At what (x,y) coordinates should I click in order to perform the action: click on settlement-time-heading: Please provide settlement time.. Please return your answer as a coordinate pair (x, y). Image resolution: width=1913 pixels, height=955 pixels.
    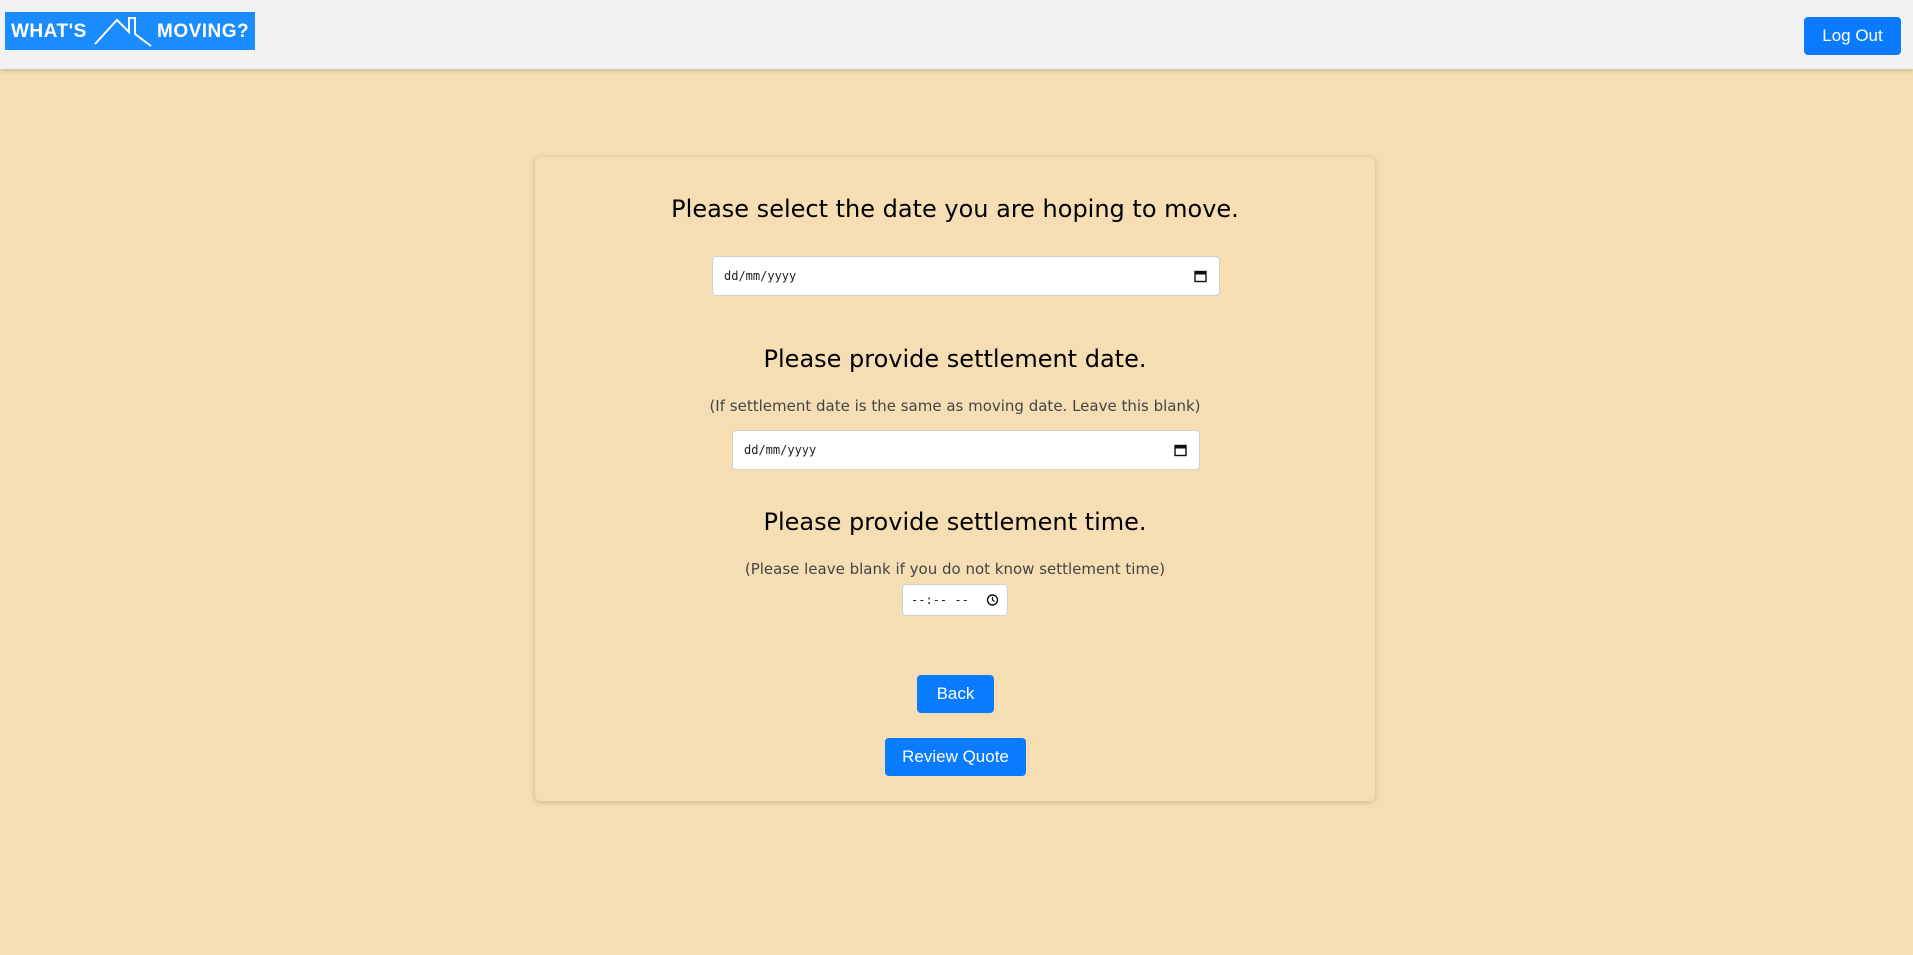
    Looking at the image, I should click on (955, 522).